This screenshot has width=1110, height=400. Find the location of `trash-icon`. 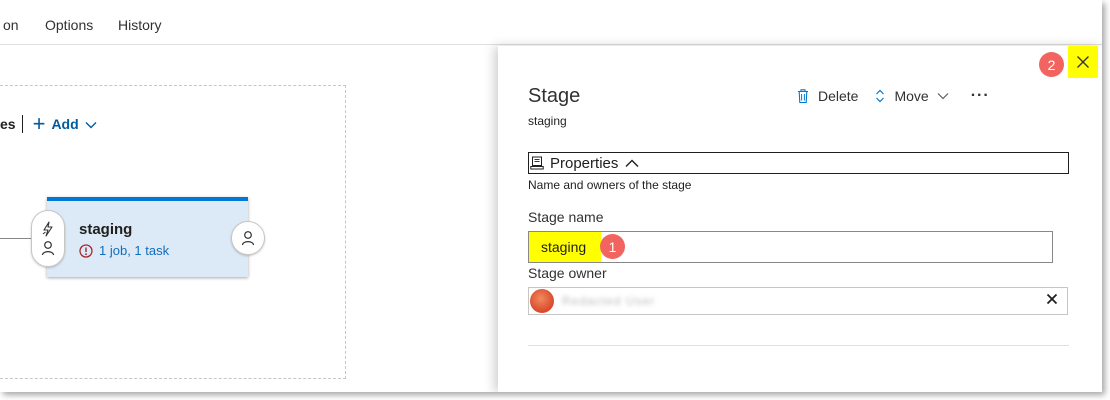

trash-icon is located at coordinates (803, 96).